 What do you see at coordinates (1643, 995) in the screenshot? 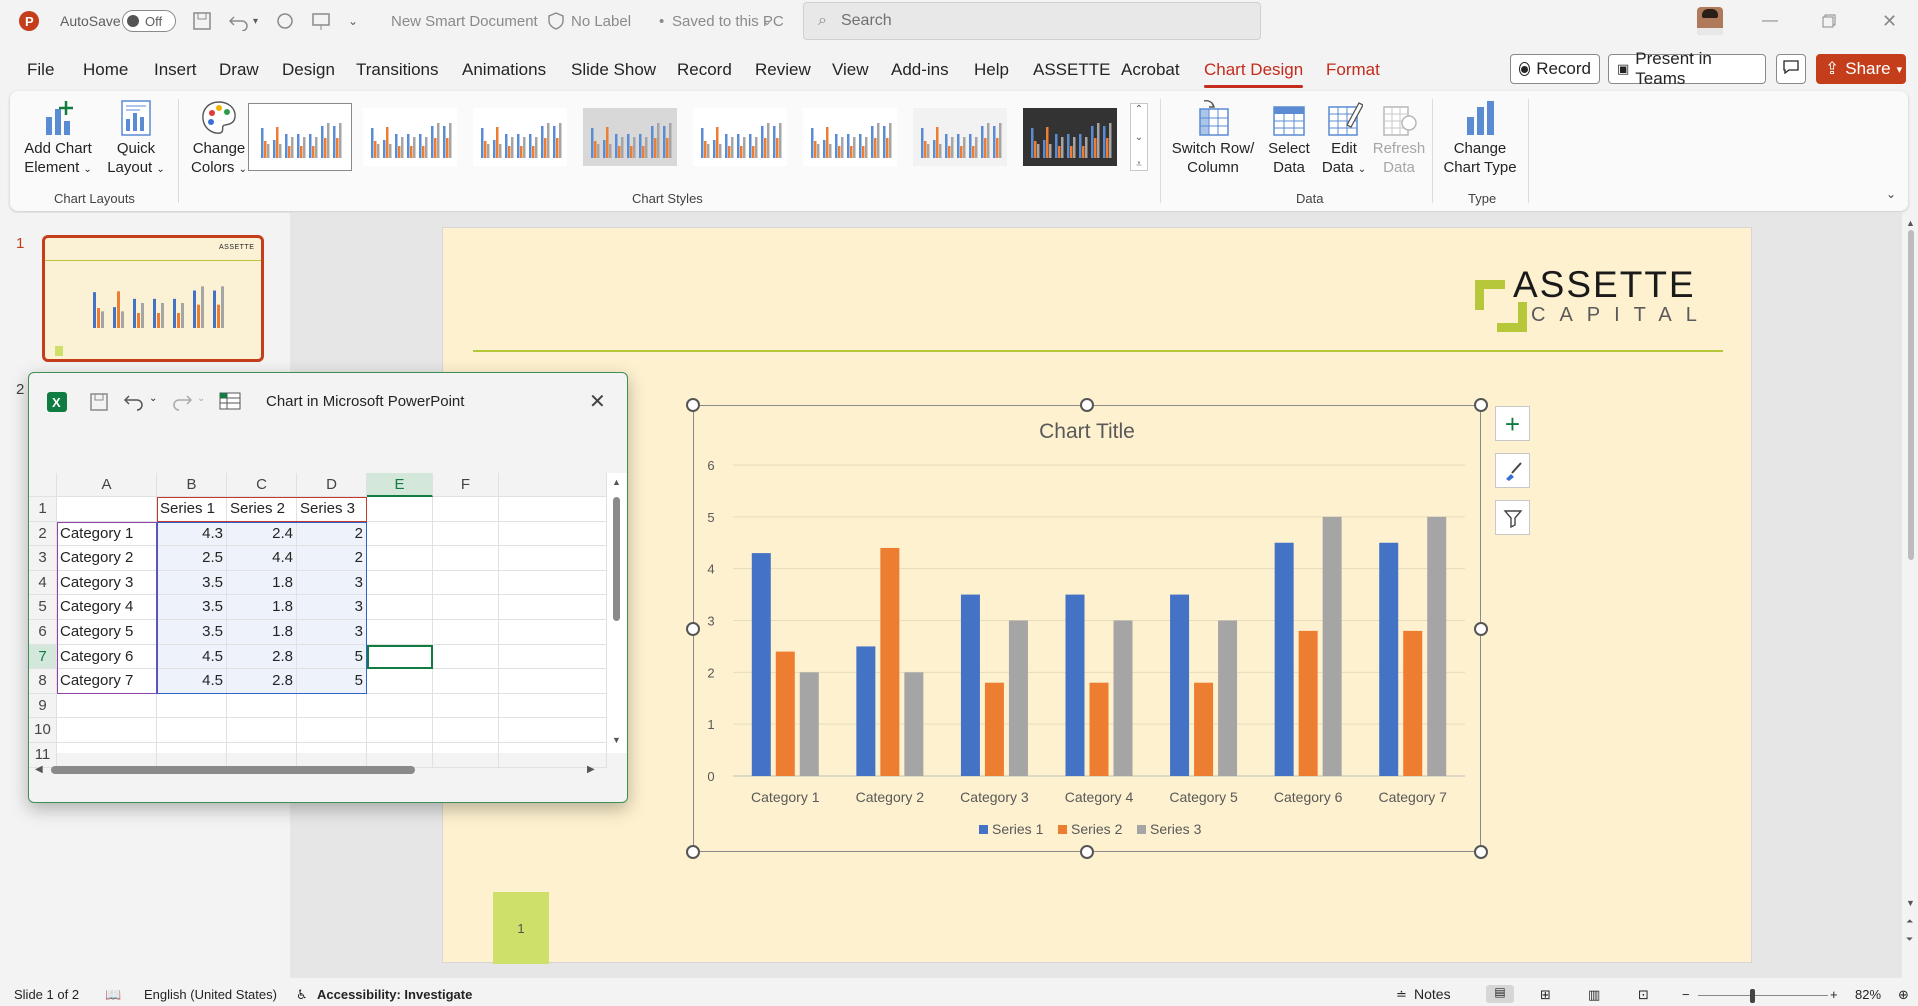
I see `slide-show-icon: ⊡` at bounding box center [1643, 995].